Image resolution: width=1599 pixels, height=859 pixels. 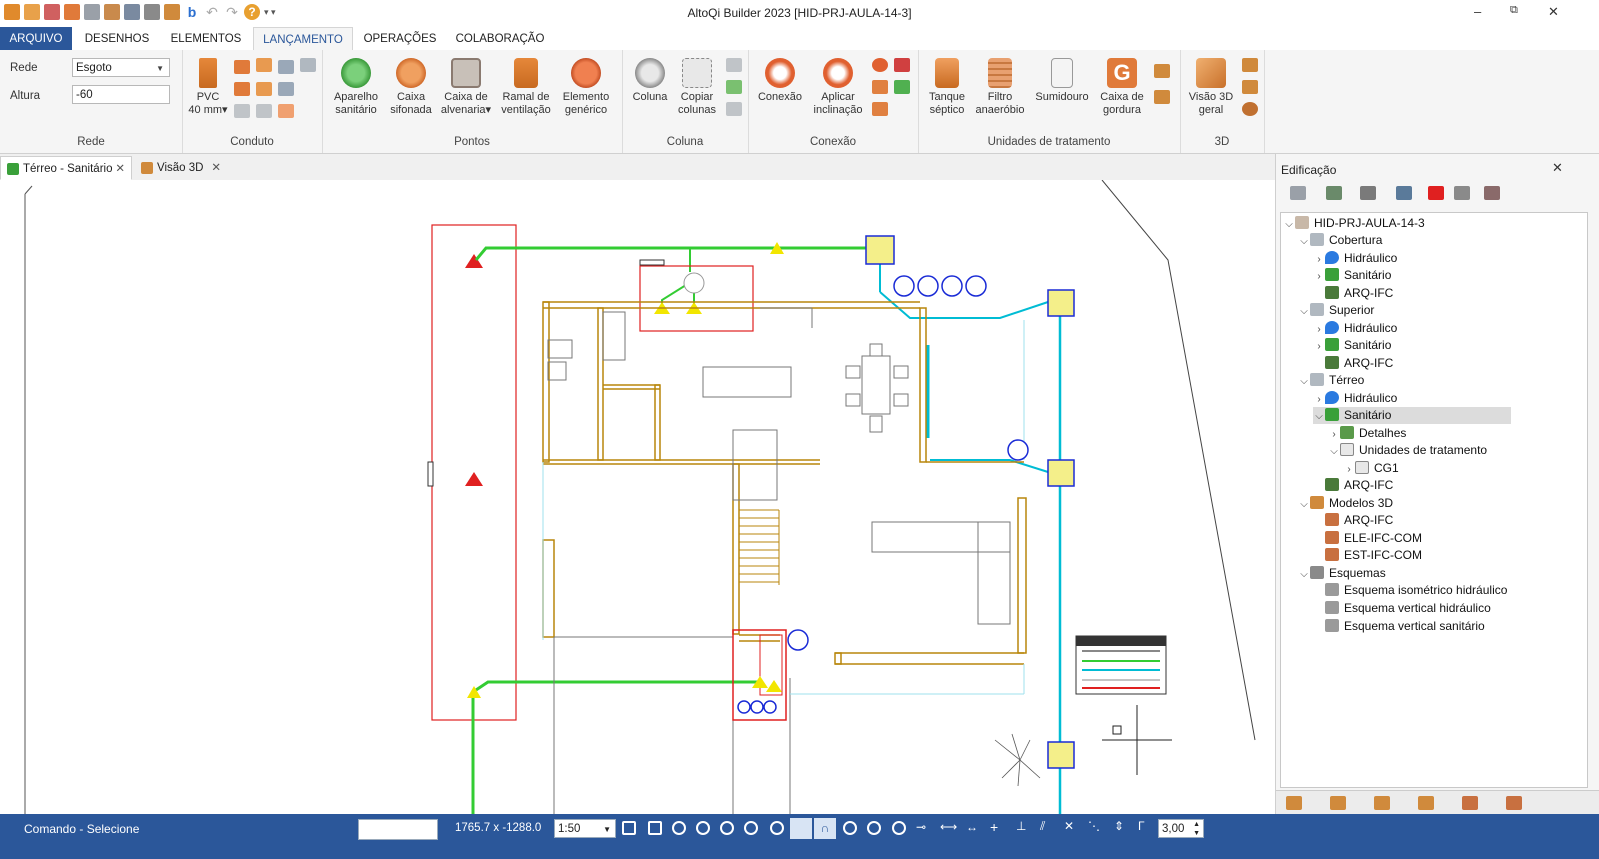 What do you see at coordinates (1334, 193) in the screenshot?
I see `add-floor-icon` at bounding box center [1334, 193].